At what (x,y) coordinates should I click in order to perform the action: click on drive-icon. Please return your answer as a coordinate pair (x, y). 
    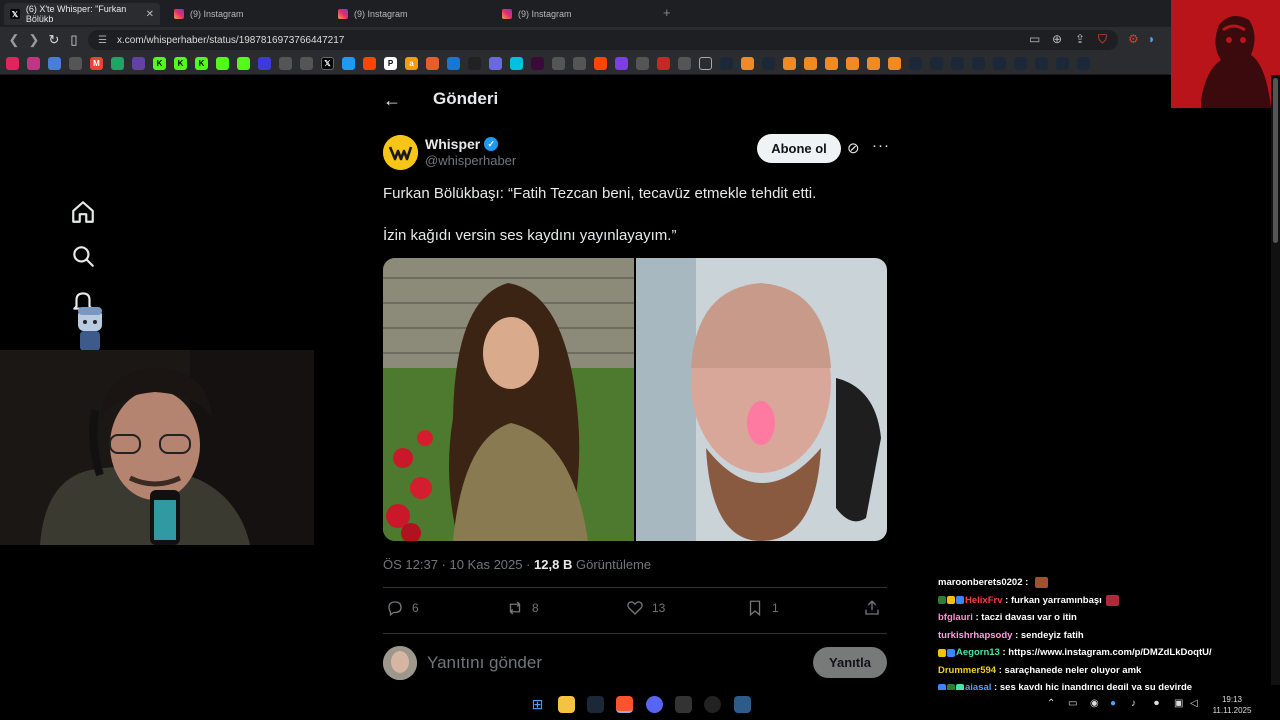
    Looking at the image, I should click on (117, 63).